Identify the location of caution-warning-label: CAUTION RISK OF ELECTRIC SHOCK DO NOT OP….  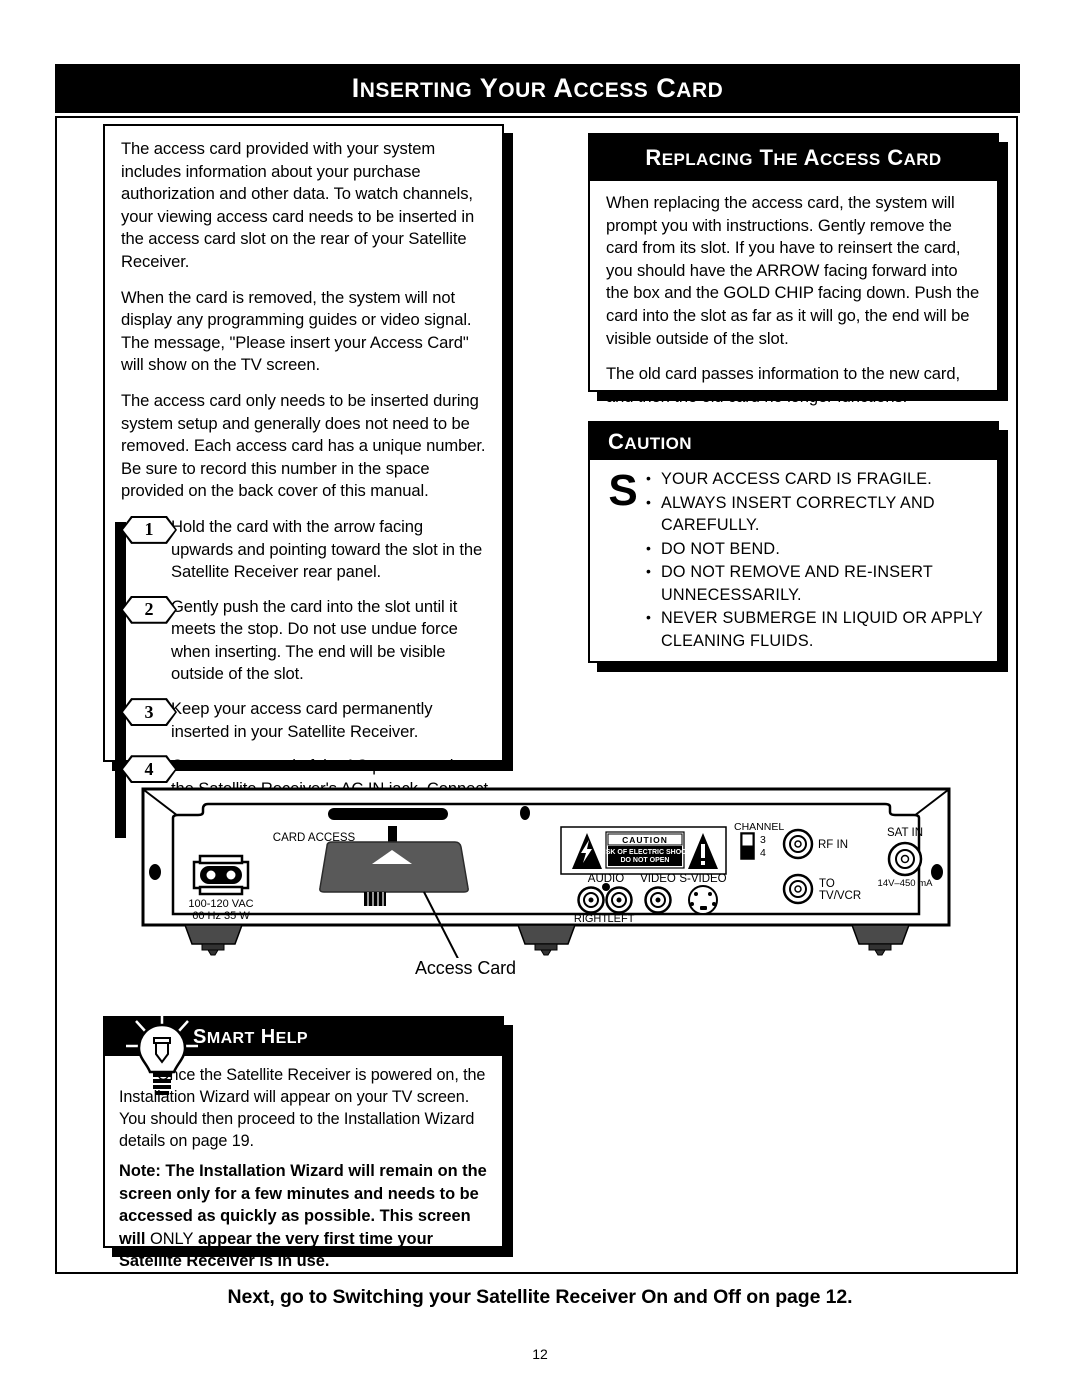
(643, 850).